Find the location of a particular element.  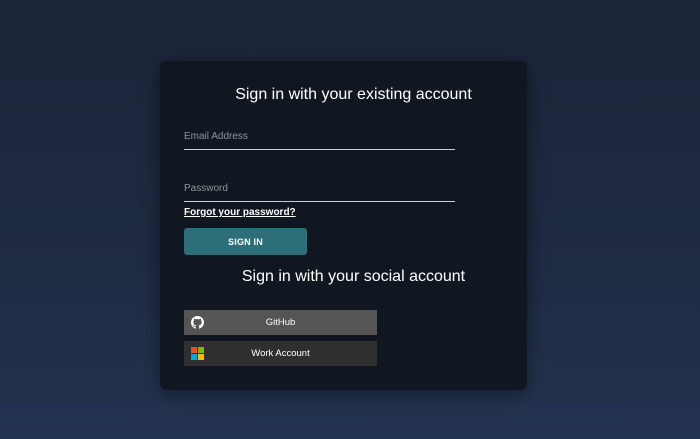

sign-in-button: SIGN IN is located at coordinates (245, 241).